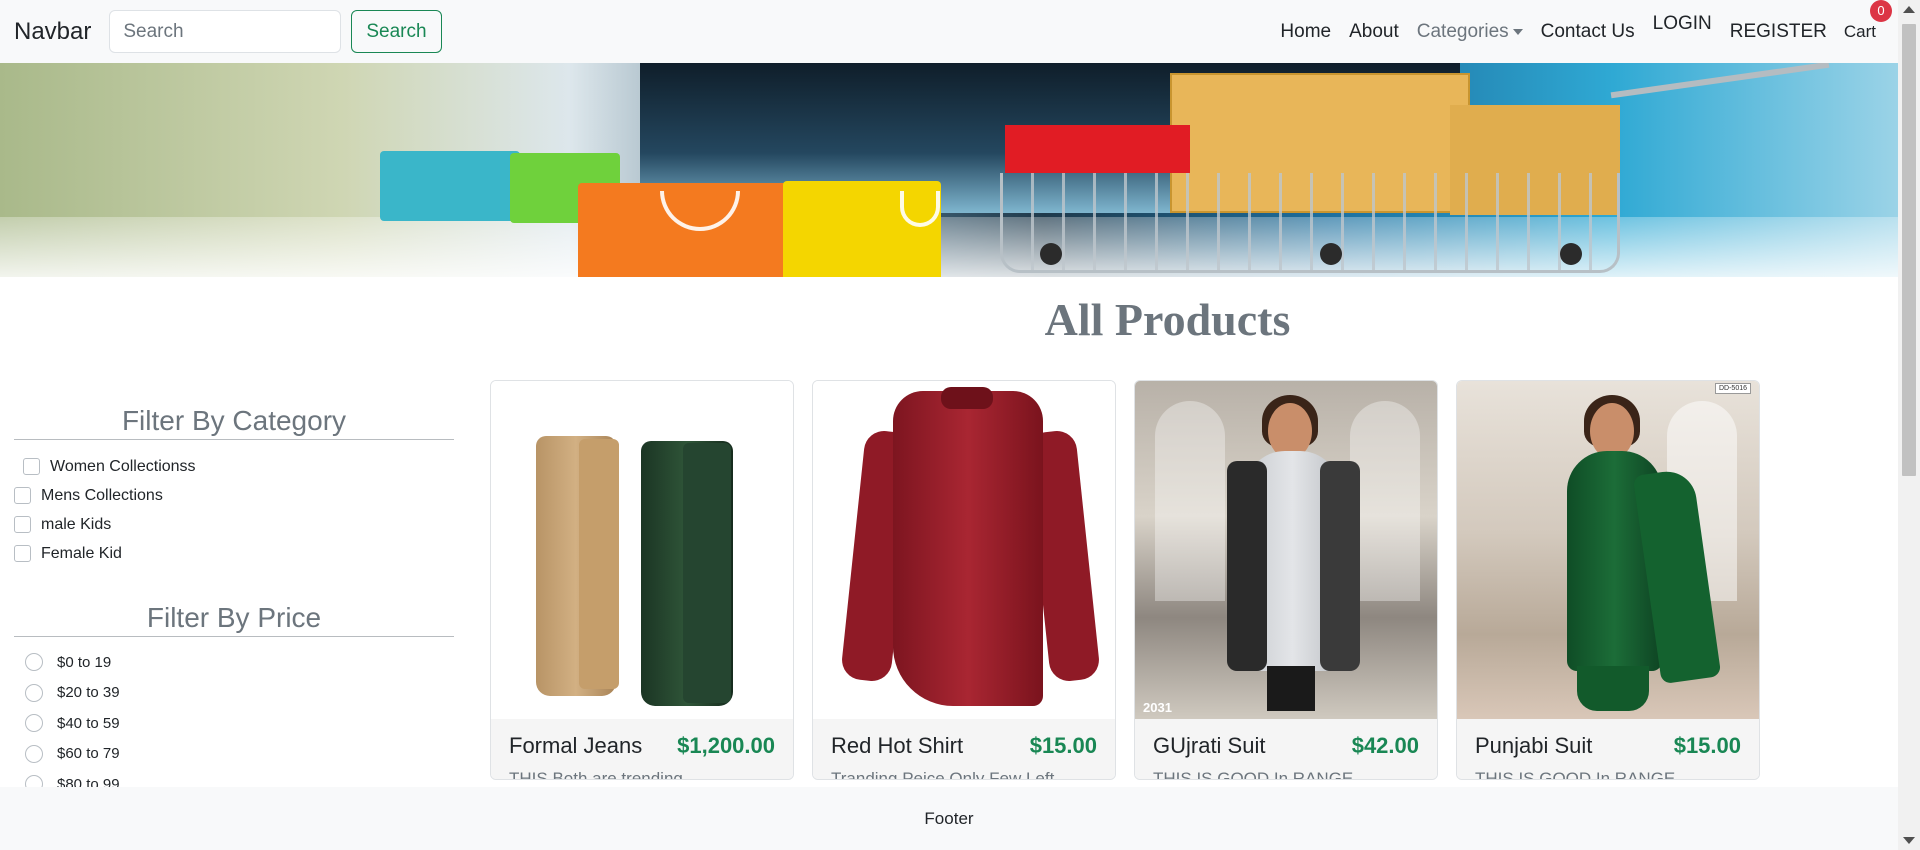 Image resolution: width=1920 pixels, height=850 pixels. I want to click on product-name: Formal Jeans, so click(575, 746).